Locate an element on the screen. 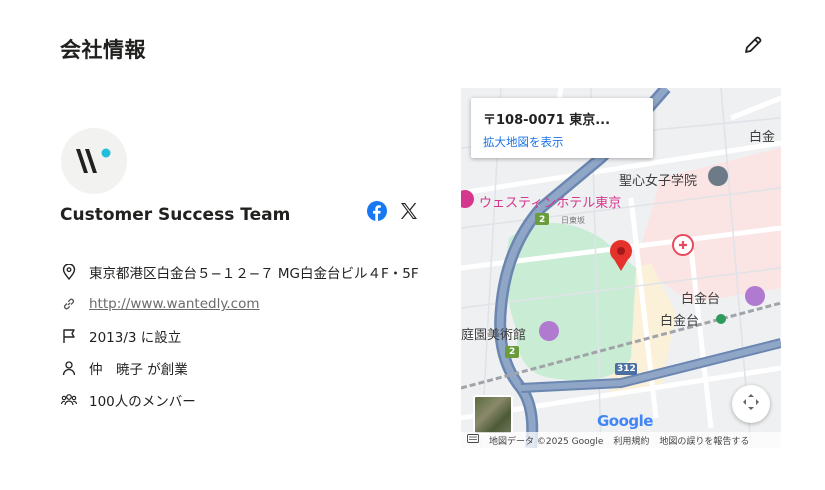  x-logo-icon is located at coordinates (409, 213).